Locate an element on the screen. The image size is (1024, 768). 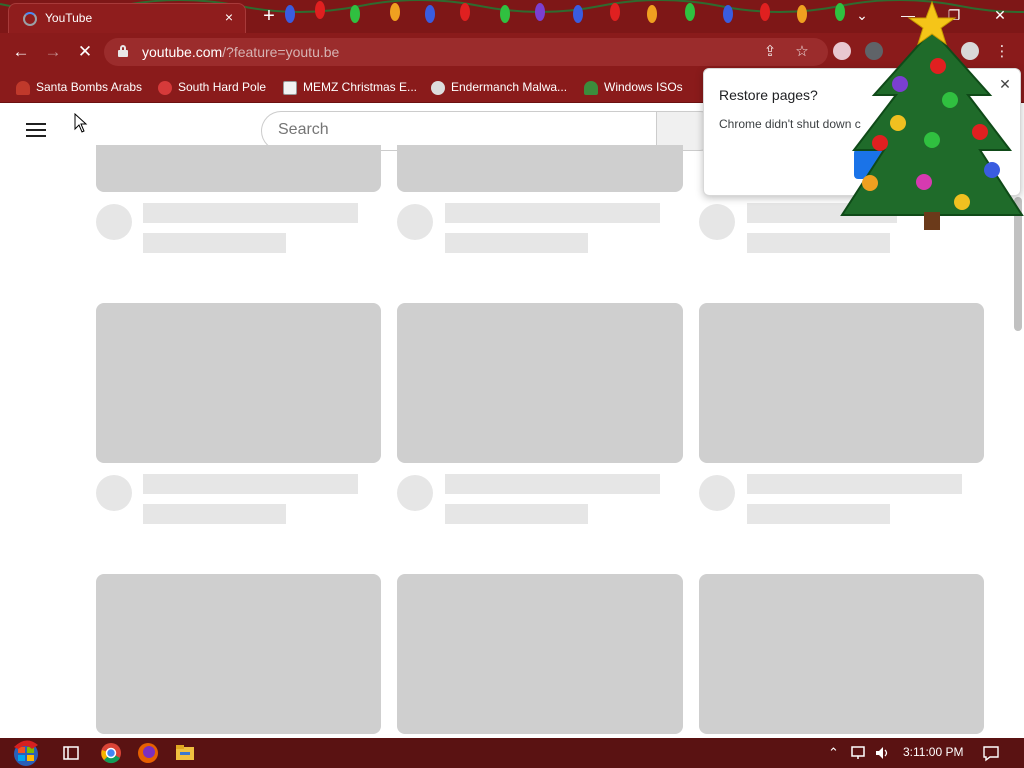
url-host: youtube.com is located at coordinates (182, 52).